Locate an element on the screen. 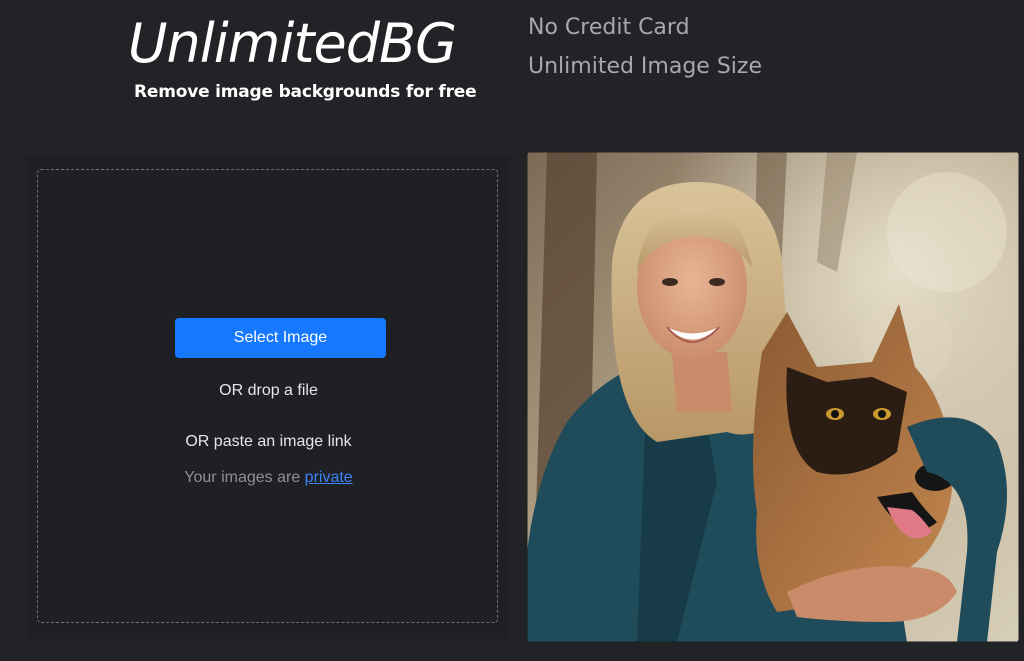 Image resolution: width=1024 pixels, height=661 pixels. private-link: private is located at coordinates (329, 477).